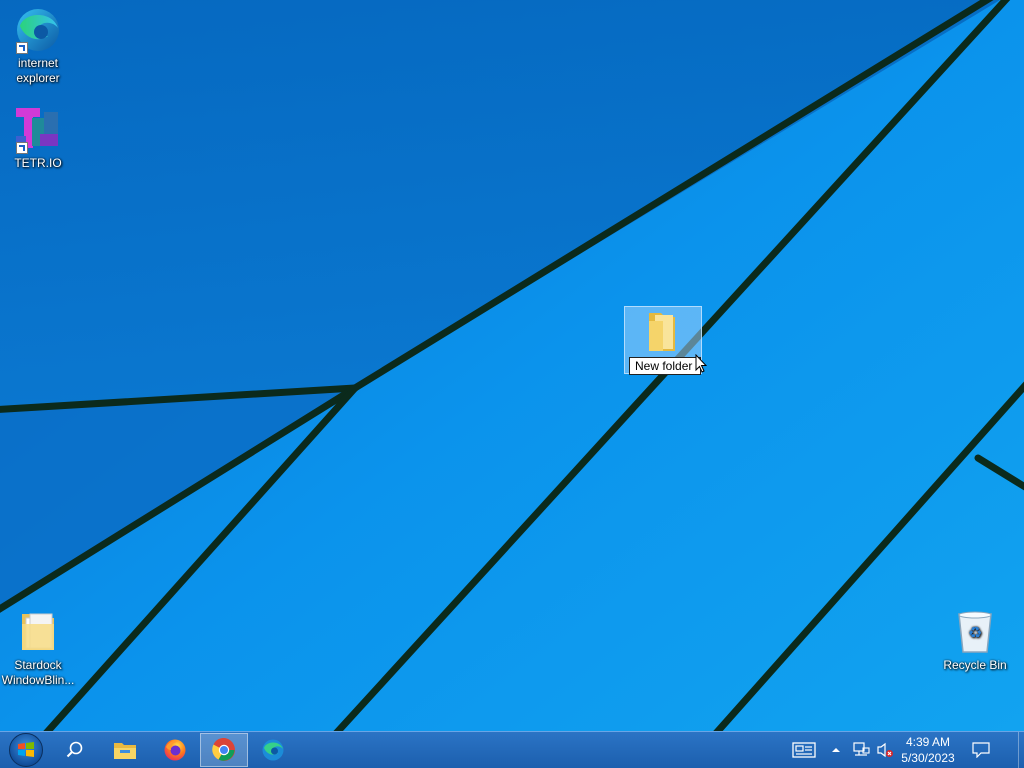 The width and height of the screenshot is (1024, 768). I want to click on desktop-icon-label-line2: explorer, so click(38, 78).